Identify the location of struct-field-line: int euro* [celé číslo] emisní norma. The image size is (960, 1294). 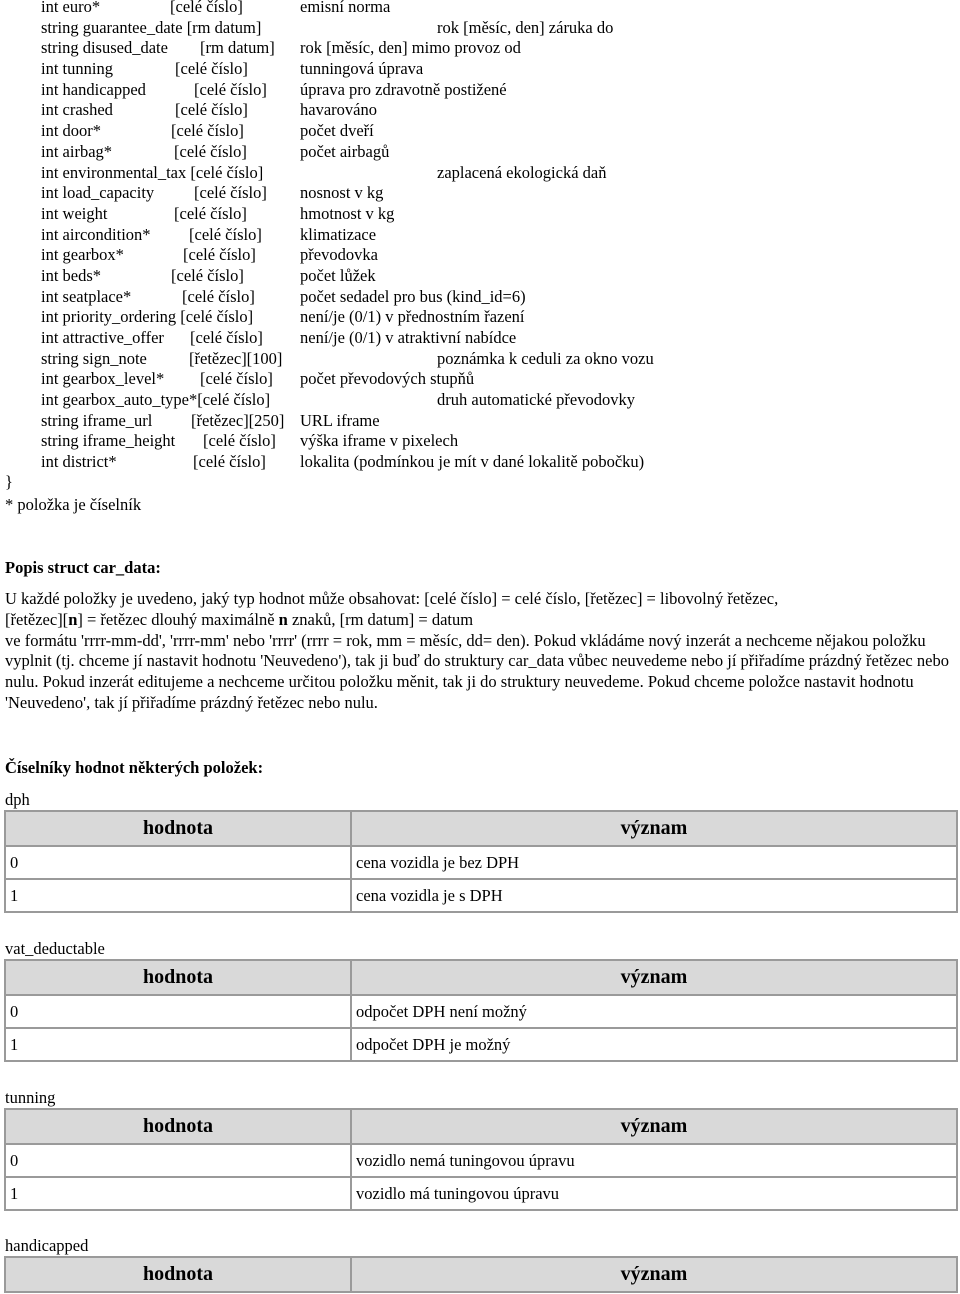
(480, 9).